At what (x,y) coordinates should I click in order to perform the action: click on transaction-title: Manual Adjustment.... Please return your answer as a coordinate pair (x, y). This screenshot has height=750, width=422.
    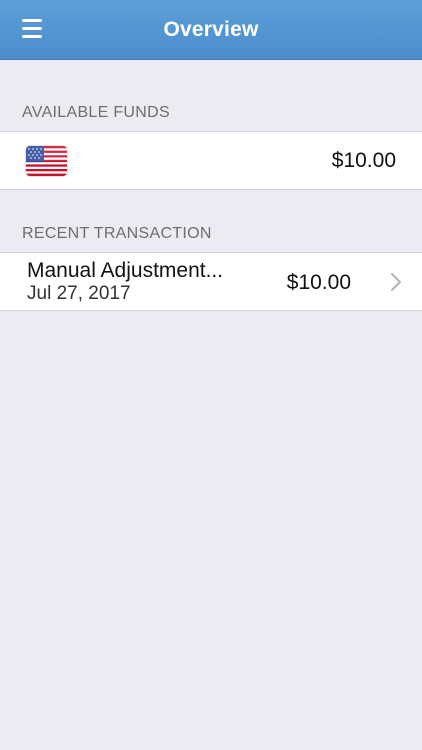
    Looking at the image, I should click on (125, 270).